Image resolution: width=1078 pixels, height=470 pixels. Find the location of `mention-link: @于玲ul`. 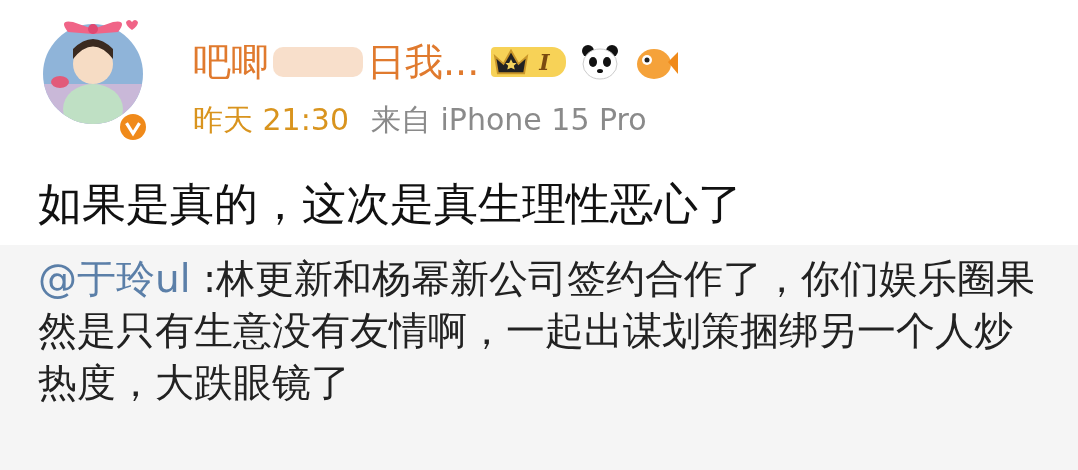

mention-link: @于玲ul is located at coordinates (114, 278).